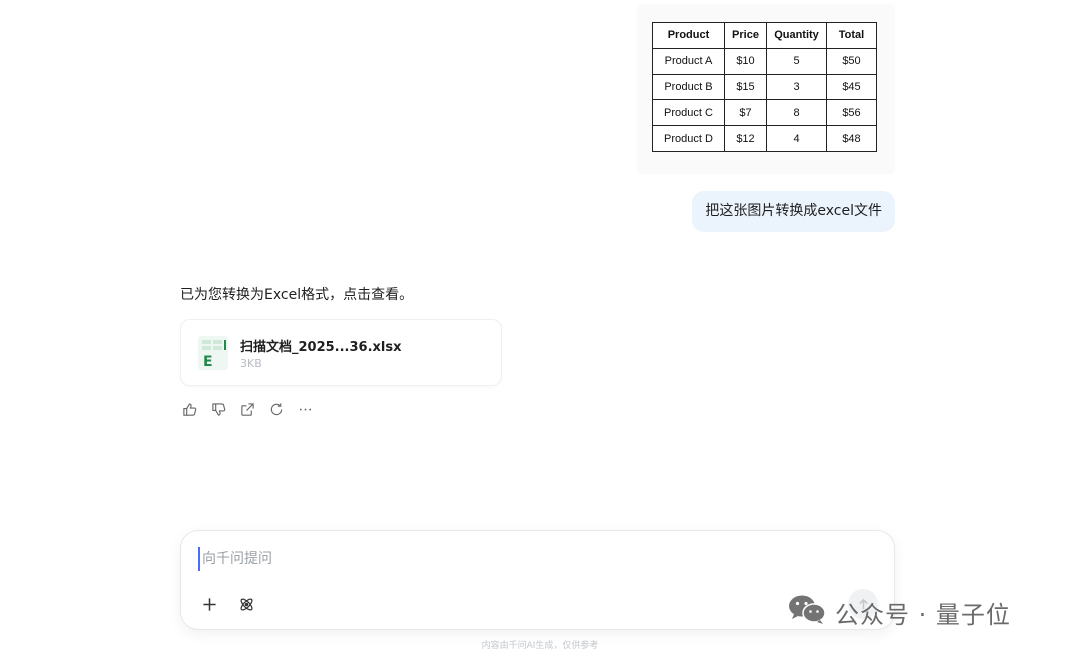  Describe the element at coordinates (796, 113) in the screenshot. I see `table-cell: 8` at that location.